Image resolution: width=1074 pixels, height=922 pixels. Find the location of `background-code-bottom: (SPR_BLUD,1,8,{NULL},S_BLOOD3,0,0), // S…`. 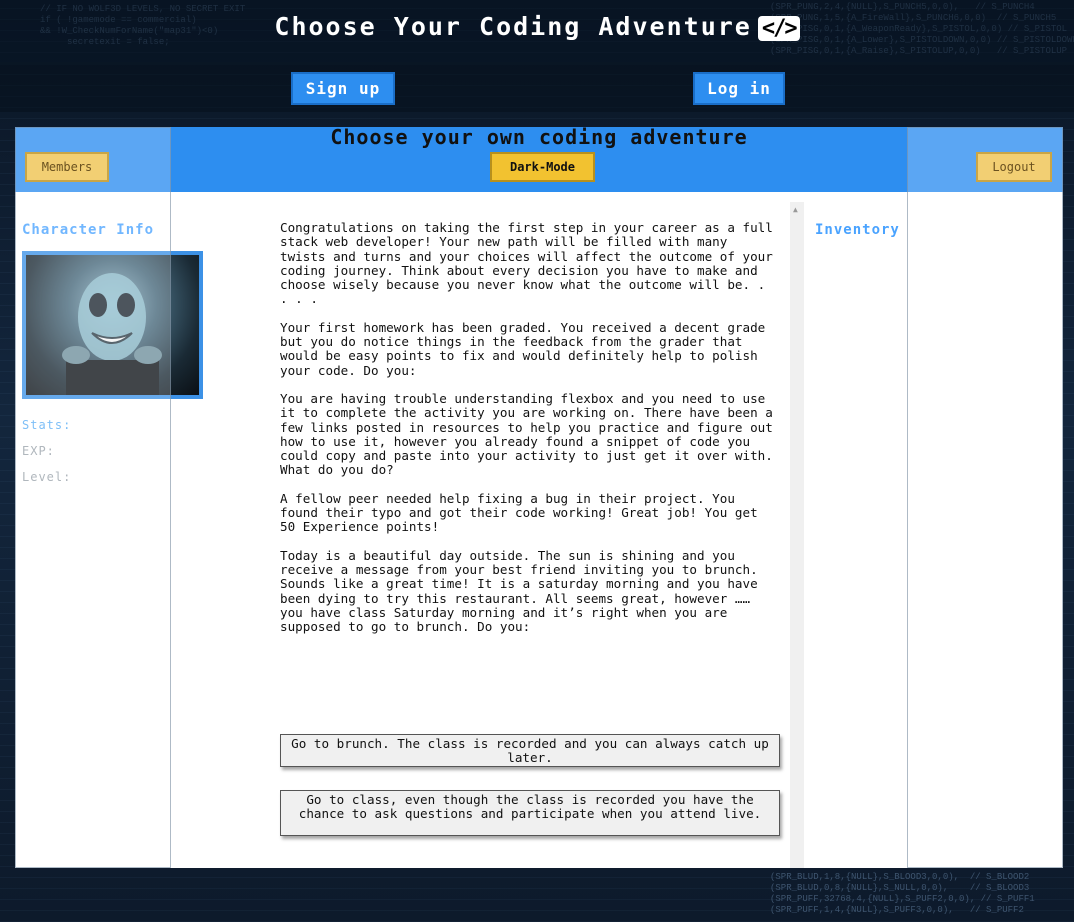

background-code-bottom: (SPR_BLUD,1,8,{NULL},S_BLOOD3,0,0), // S… is located at coordinates (902, 893).